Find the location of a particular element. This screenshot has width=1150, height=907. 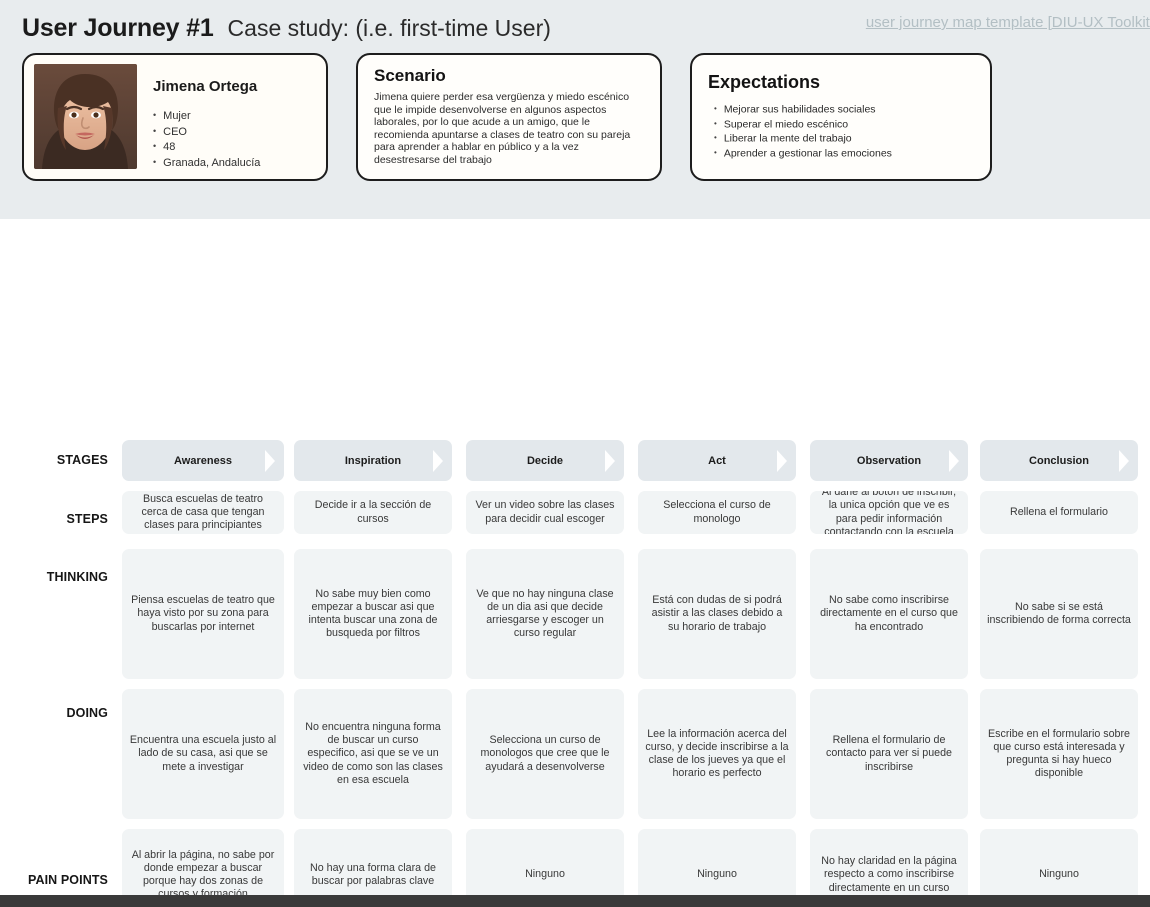

persona-attributes: Mujer CEO 48 Granada, Andalucía is located at coordinates (206, 139).